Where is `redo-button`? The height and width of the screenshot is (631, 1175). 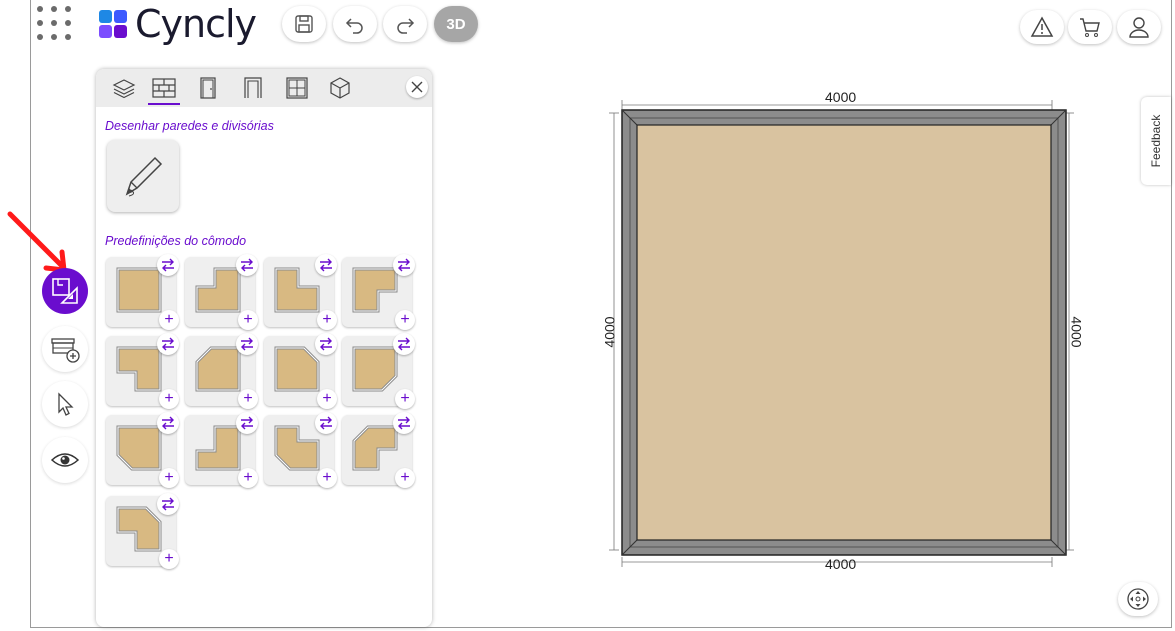 redo-button is located at coordinates (405, 24).